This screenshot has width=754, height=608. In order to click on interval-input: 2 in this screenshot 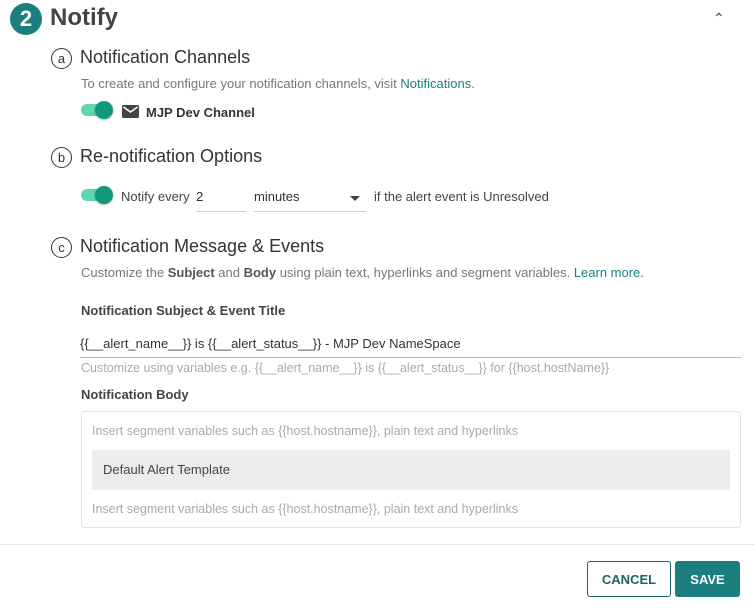, I will do `click(221, 200)`.